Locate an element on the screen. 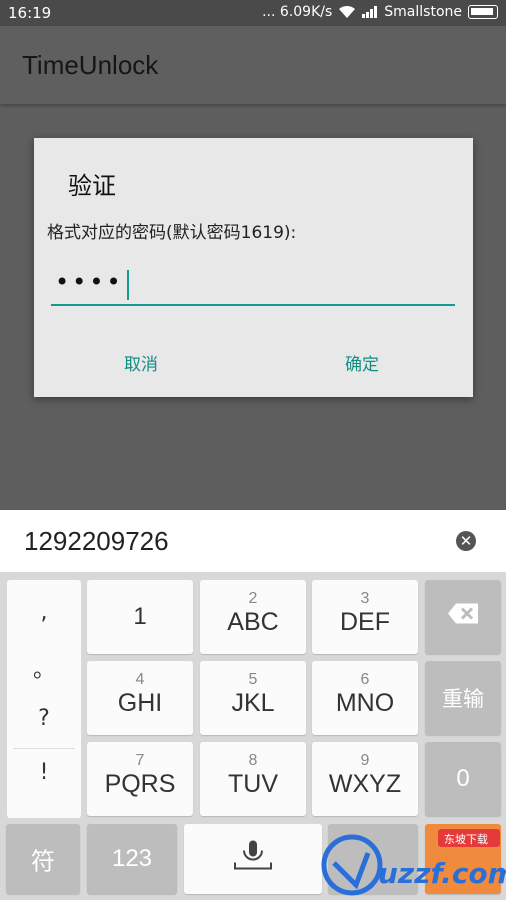  key-digit: 3 is located at coordinates (365, 598).